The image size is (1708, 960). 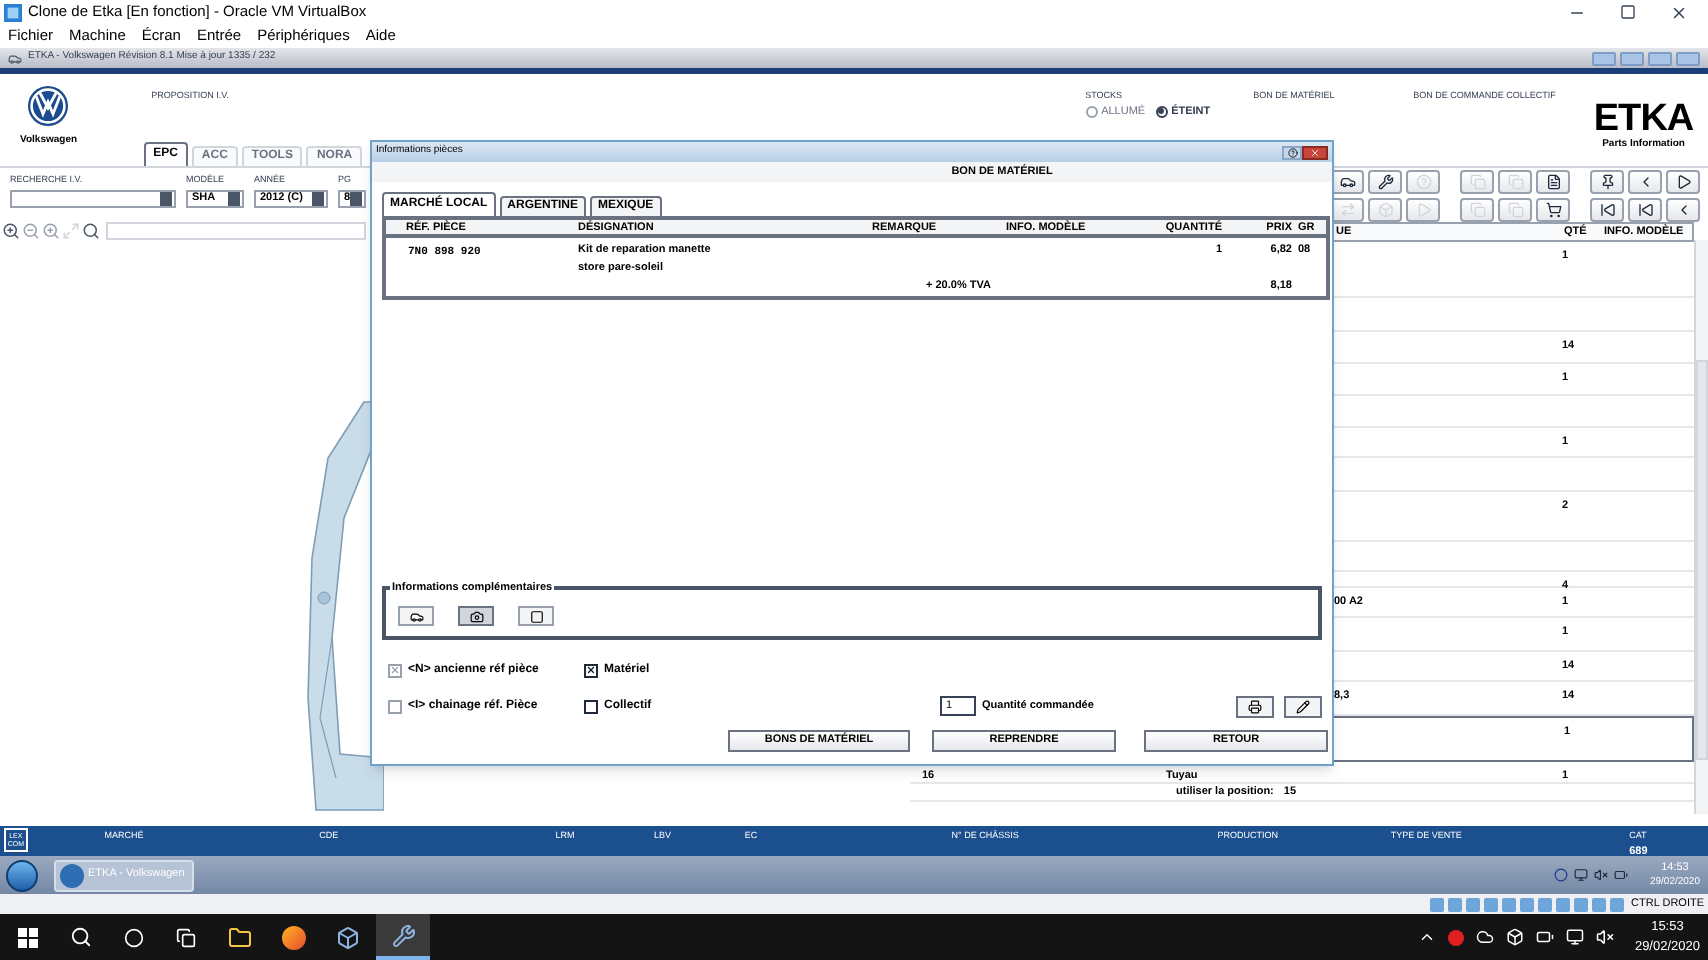 I want to click on network-icon, so click(x=1560, y=875).